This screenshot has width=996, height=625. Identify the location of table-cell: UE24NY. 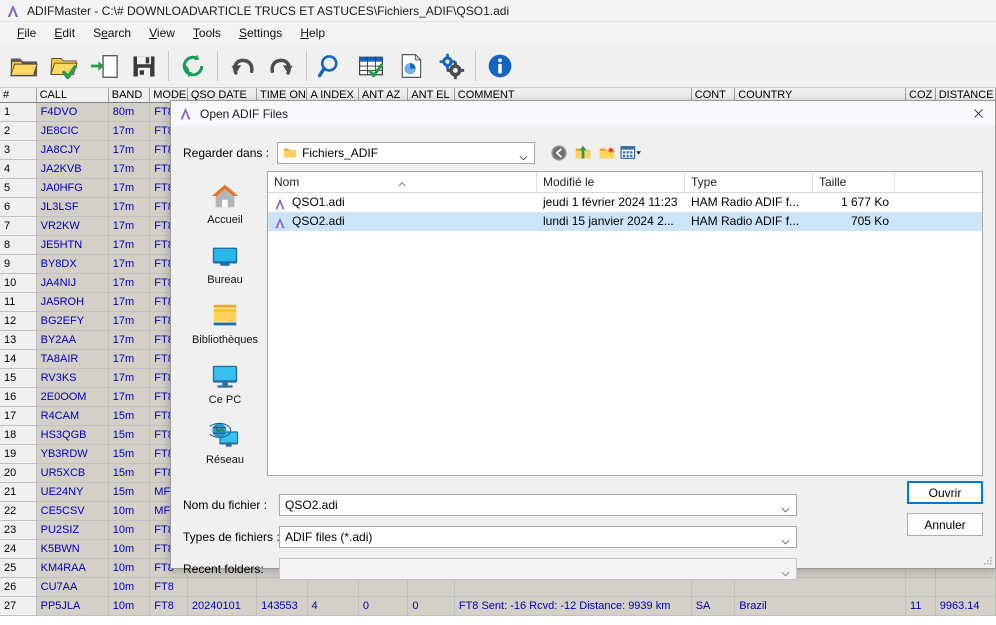
(72, 492).